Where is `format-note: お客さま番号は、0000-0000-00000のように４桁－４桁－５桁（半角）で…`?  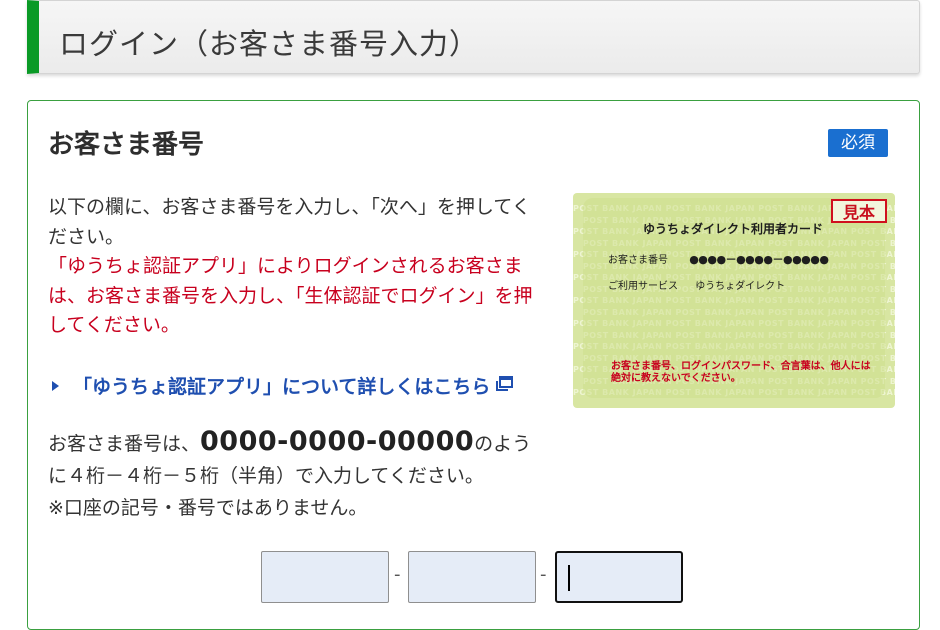
format-note: お客さま番号は、0000-0000-00000のように４桁－４桁－５桁（半角）で… is located at coordinates (298, 475).